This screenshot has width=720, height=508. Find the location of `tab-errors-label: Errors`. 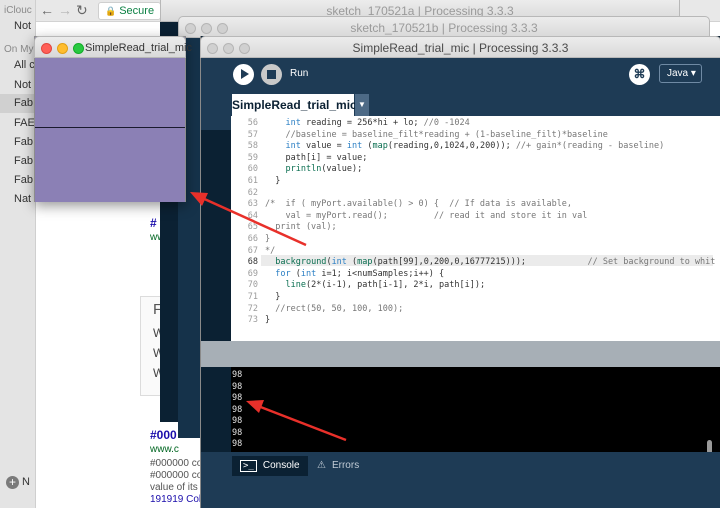

tab-errors-label: Errors is located at coordinates (345, 465).